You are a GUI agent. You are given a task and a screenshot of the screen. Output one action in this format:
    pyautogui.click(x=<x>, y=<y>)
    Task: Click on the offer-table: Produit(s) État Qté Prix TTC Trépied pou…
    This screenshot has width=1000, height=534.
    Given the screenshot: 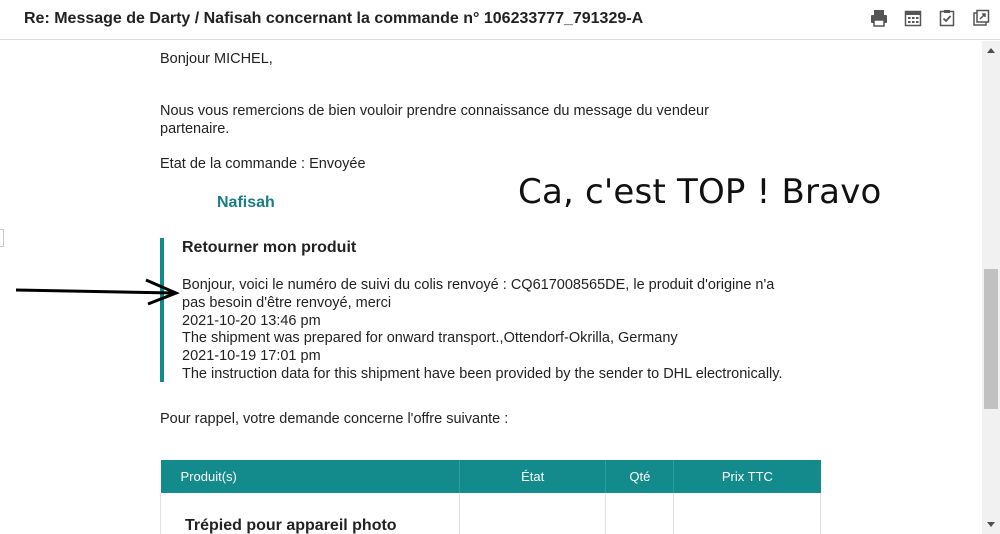 What is the action you would take?
    pyautogui.click(x=490, y=497)
    